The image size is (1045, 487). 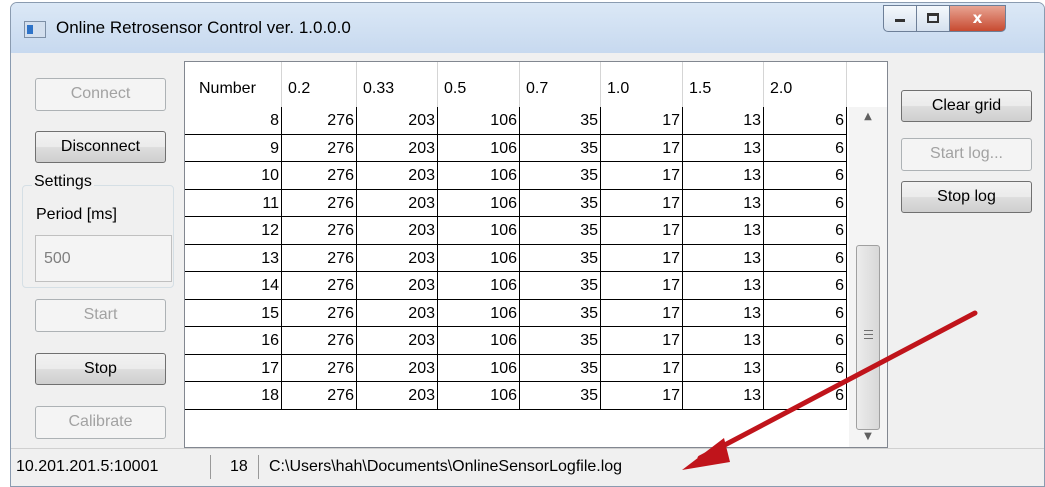 What do you see at coordinates (642, 84) in the screenshot?
I see `column-header-1-0: 1.0` at bounding box center [642, 84].